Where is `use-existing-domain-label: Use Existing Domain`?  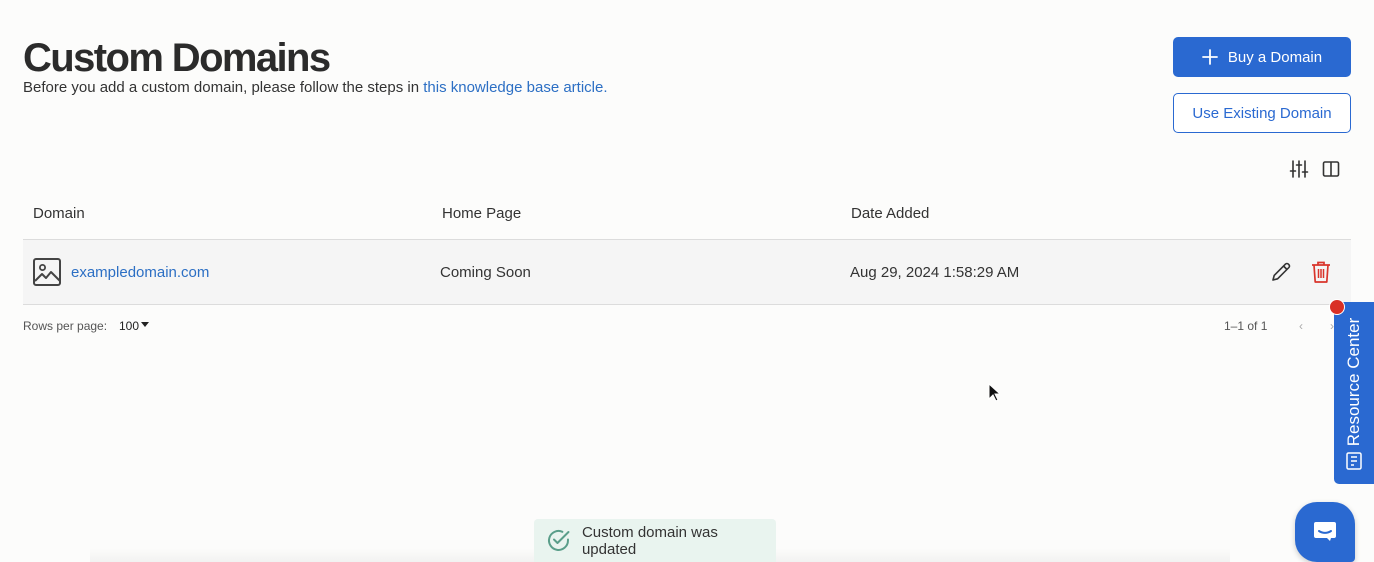 use-existing-domain-label: Use Existing Domain is located at coordinates (1262, 113).